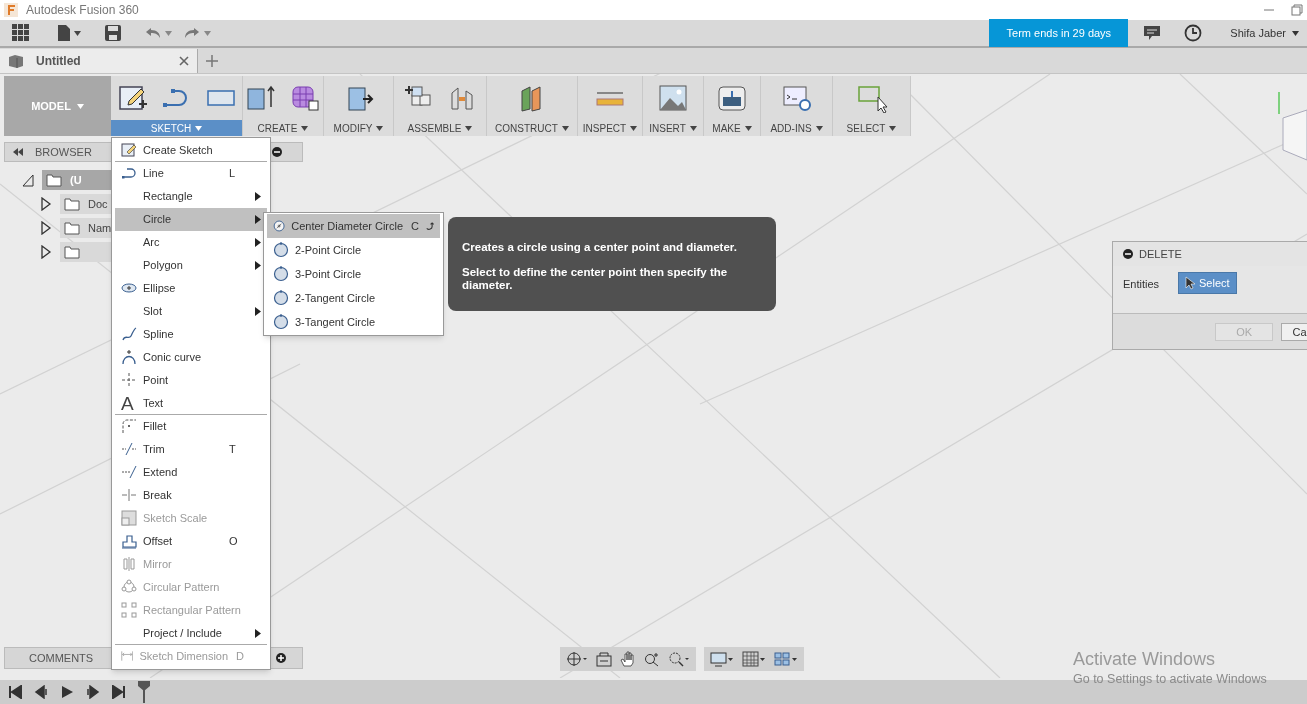 The height and width of the screenshot is (704, 1307). What do you see at coordinates (595, 279) in the screenshot?
I see `tooltip-text: Select to define the center point then specify the diameter.` at bounding box center [595, 279].